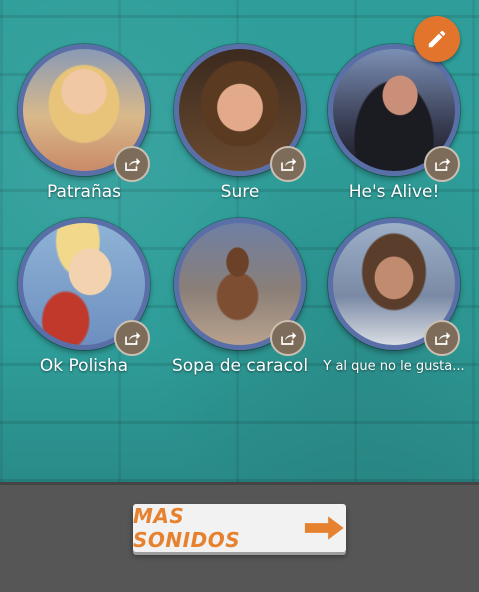 The width and height of the screenshot is (479, 592). Describe the element at coordinates (325, 528) in the screenshot. I see `arrow-right-icon` at that location.